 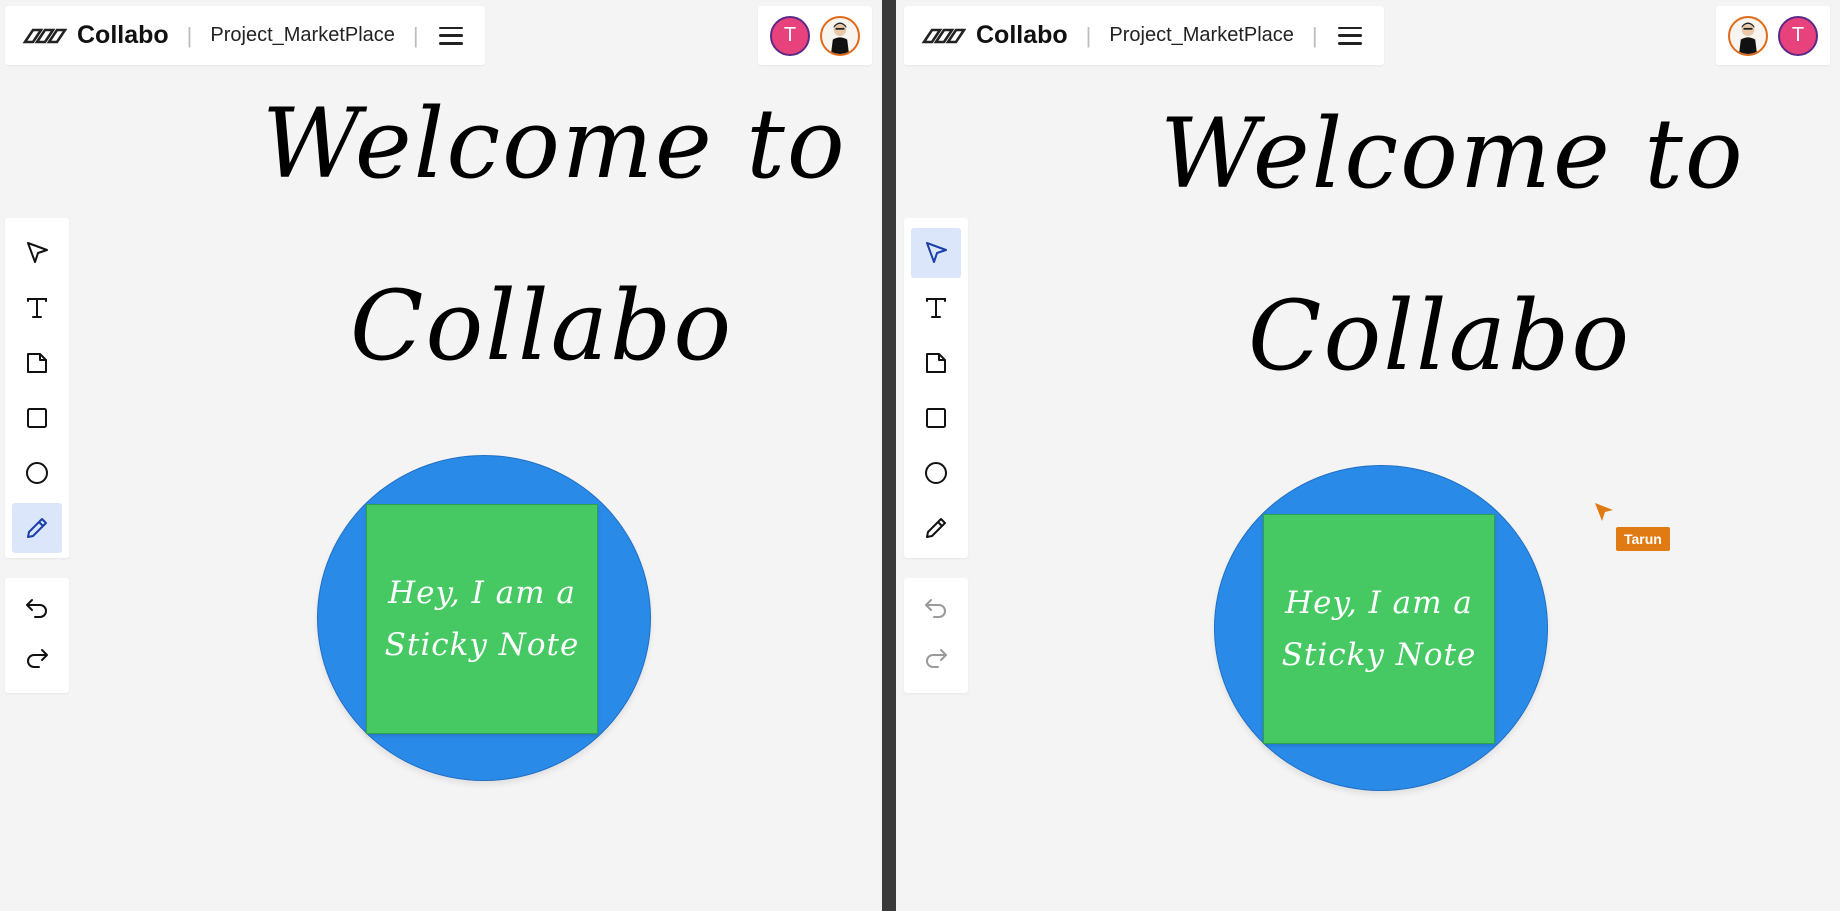 I want to click on remote-cursor-icon, so click(x=1604, y=512).